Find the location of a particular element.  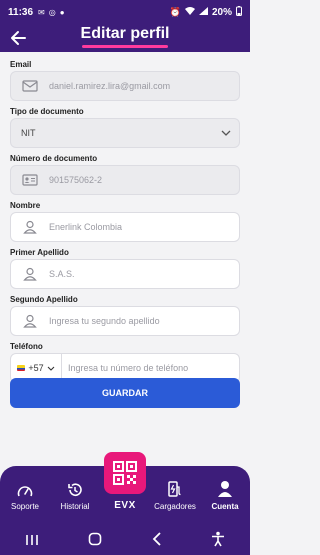

recent-apps-icon is located at coordinates (31, 539).